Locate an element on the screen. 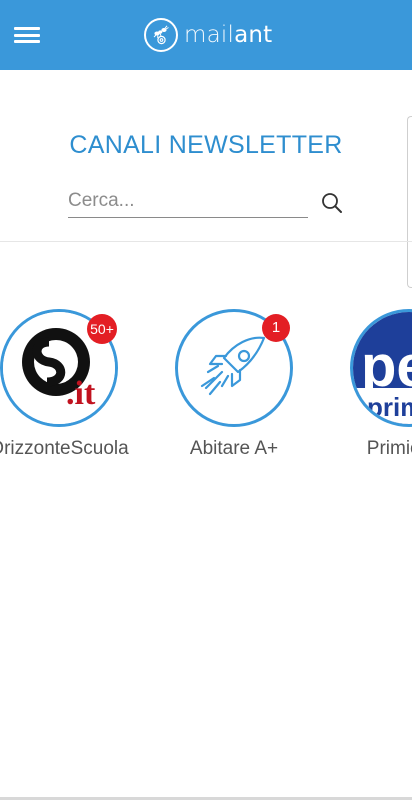 The height and width of the screenshot is (800, 412). hamburger-menu-icon is located at coordinates (27, 36).